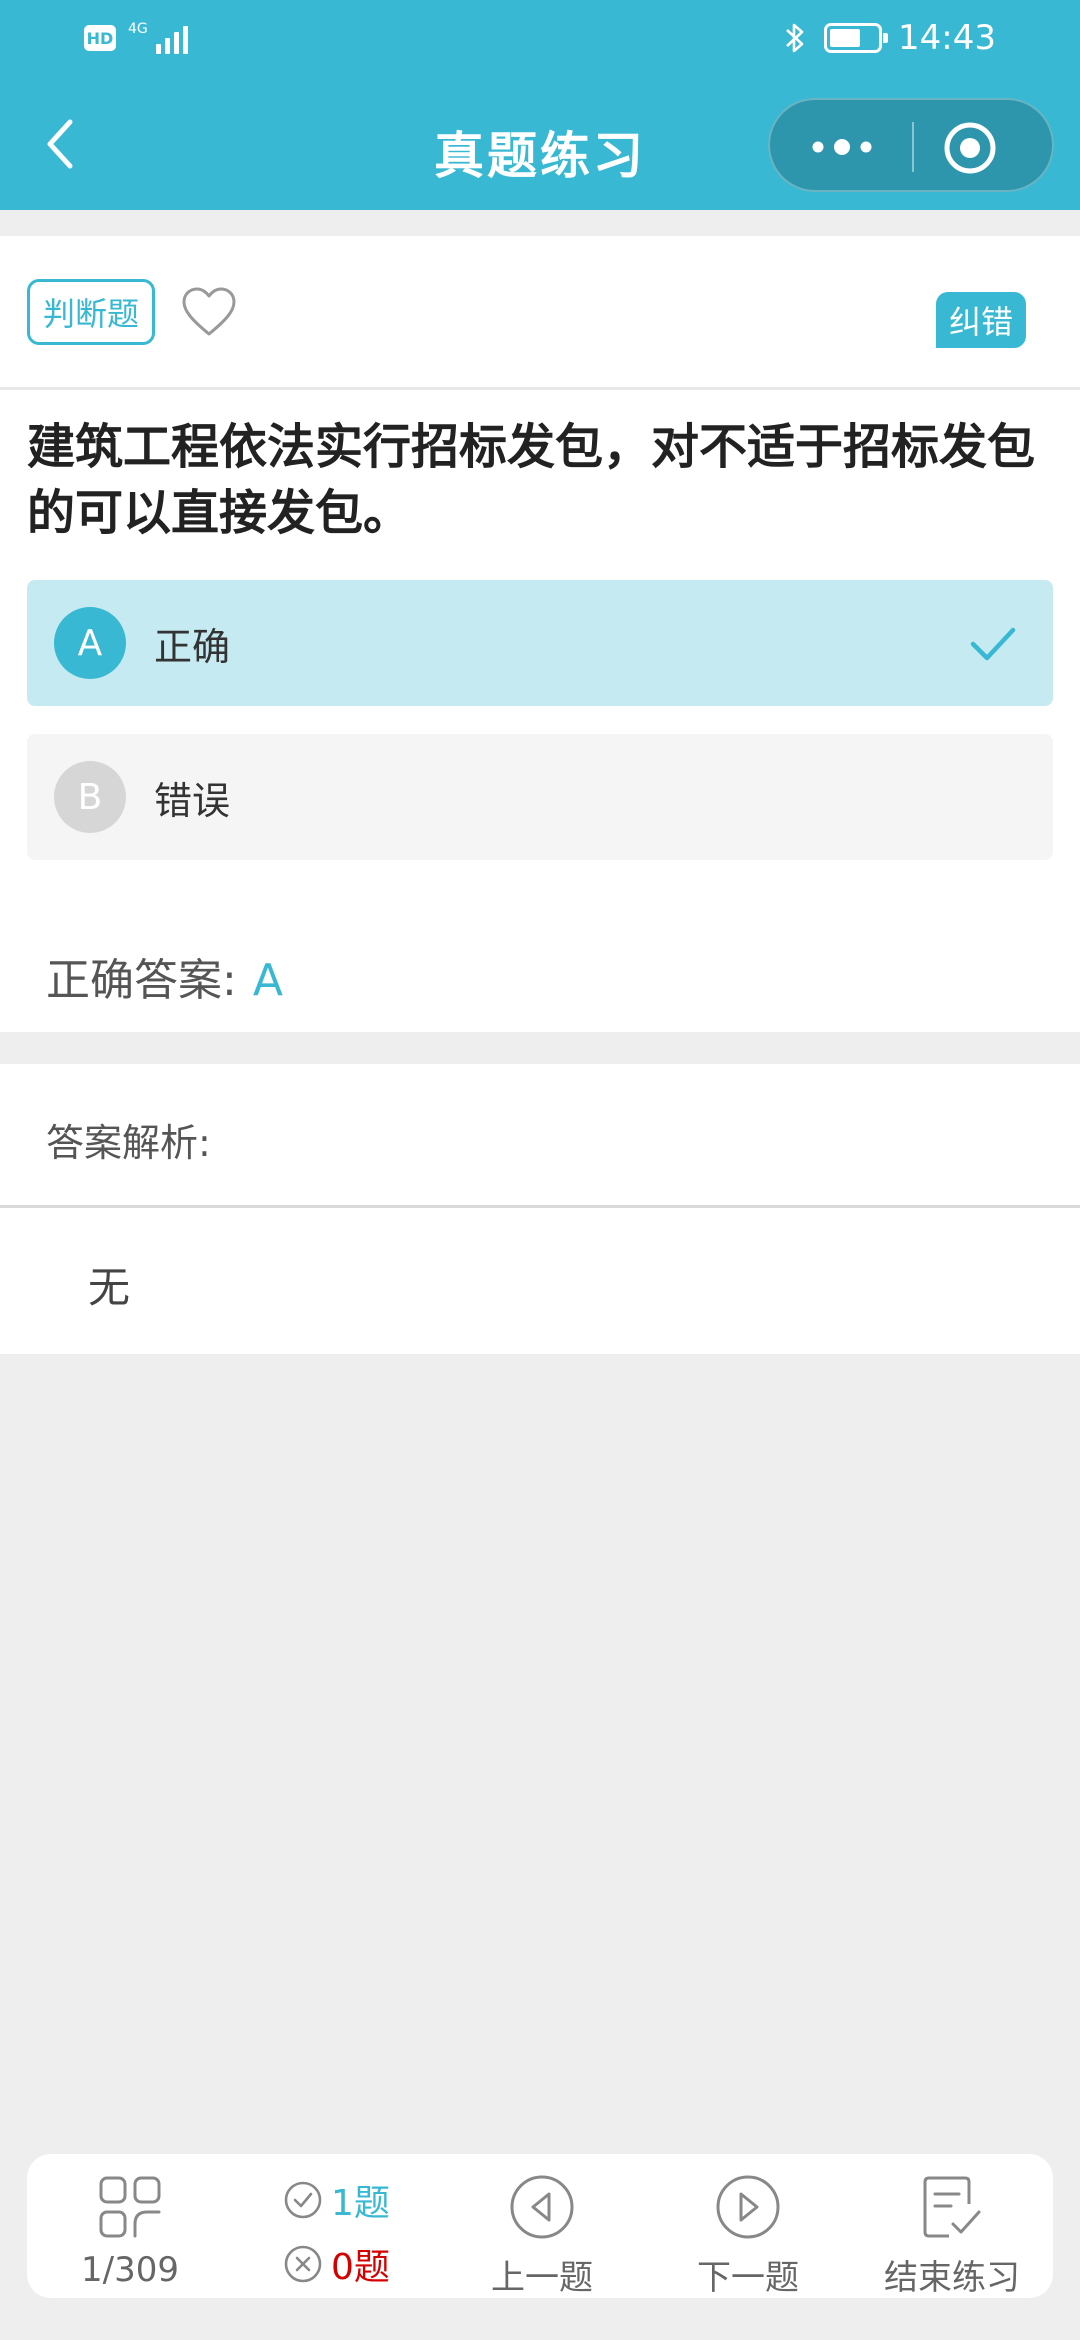 The width and height of the screenshot is (1080, 2340). What do you see at coordinates (952, 2207) in the screenshot?
I see `end-practice-icon` at bounding box center [952, 2207].